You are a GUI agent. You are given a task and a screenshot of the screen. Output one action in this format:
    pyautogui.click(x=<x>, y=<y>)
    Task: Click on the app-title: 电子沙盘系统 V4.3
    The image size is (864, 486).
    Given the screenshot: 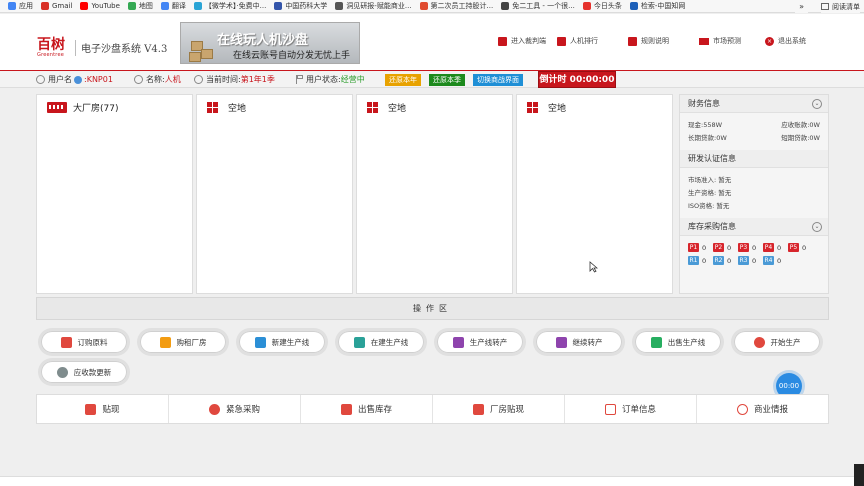 What is the action you would take?
    pyautogui.click(x=124, y=49)
    